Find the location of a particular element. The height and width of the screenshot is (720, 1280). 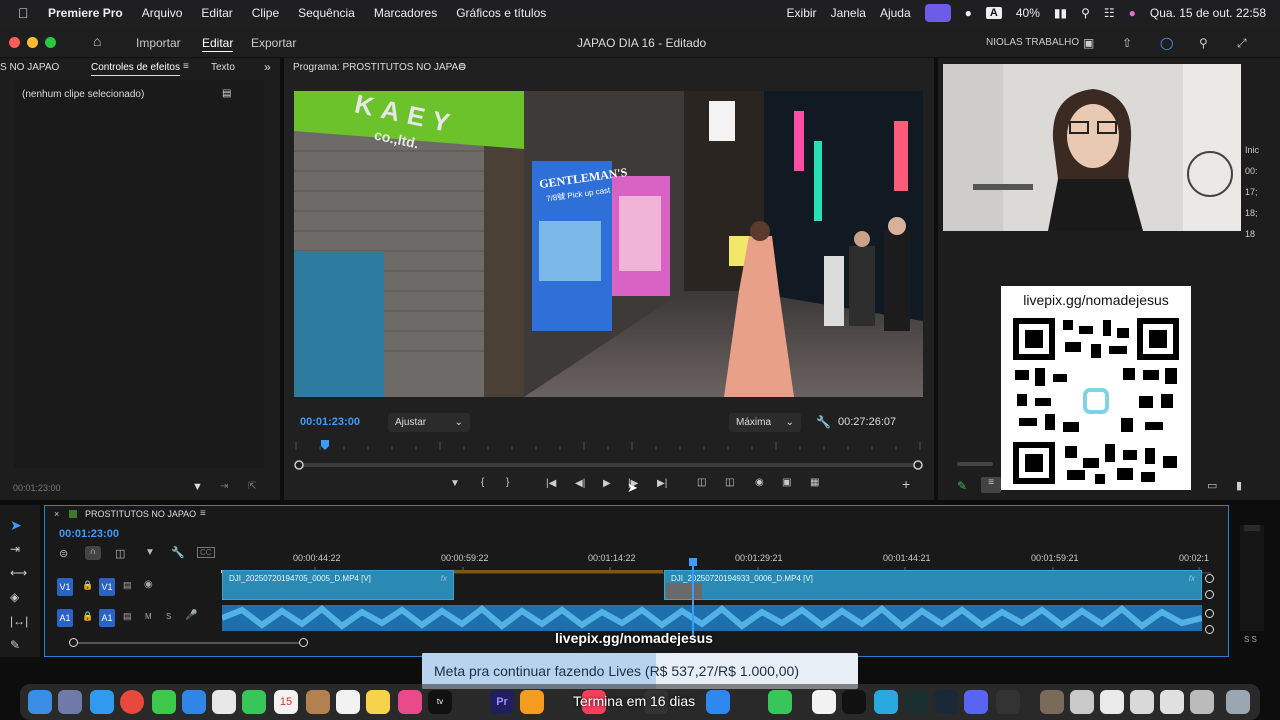

workspaces-icon: ▣ is located at coordinates (1088, 43).